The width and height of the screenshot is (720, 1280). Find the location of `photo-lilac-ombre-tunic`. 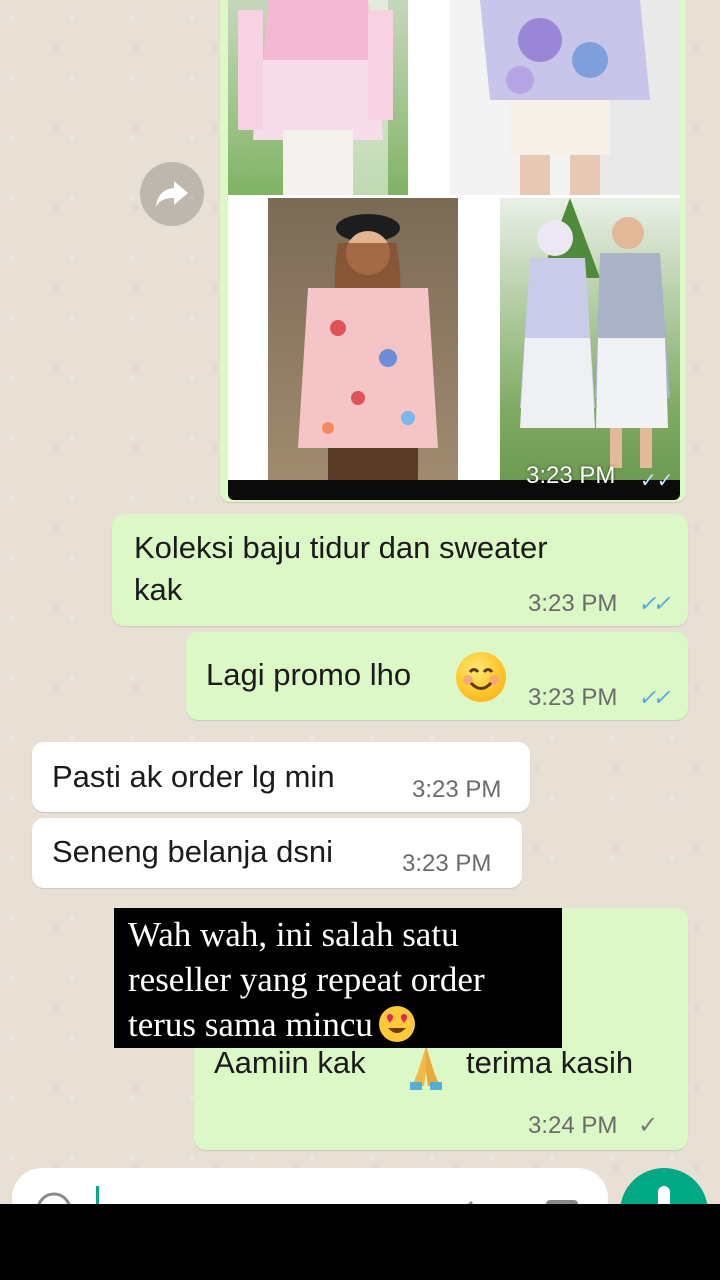

photo-lilac-ombre-tunic is located at coordinates (590, 339).